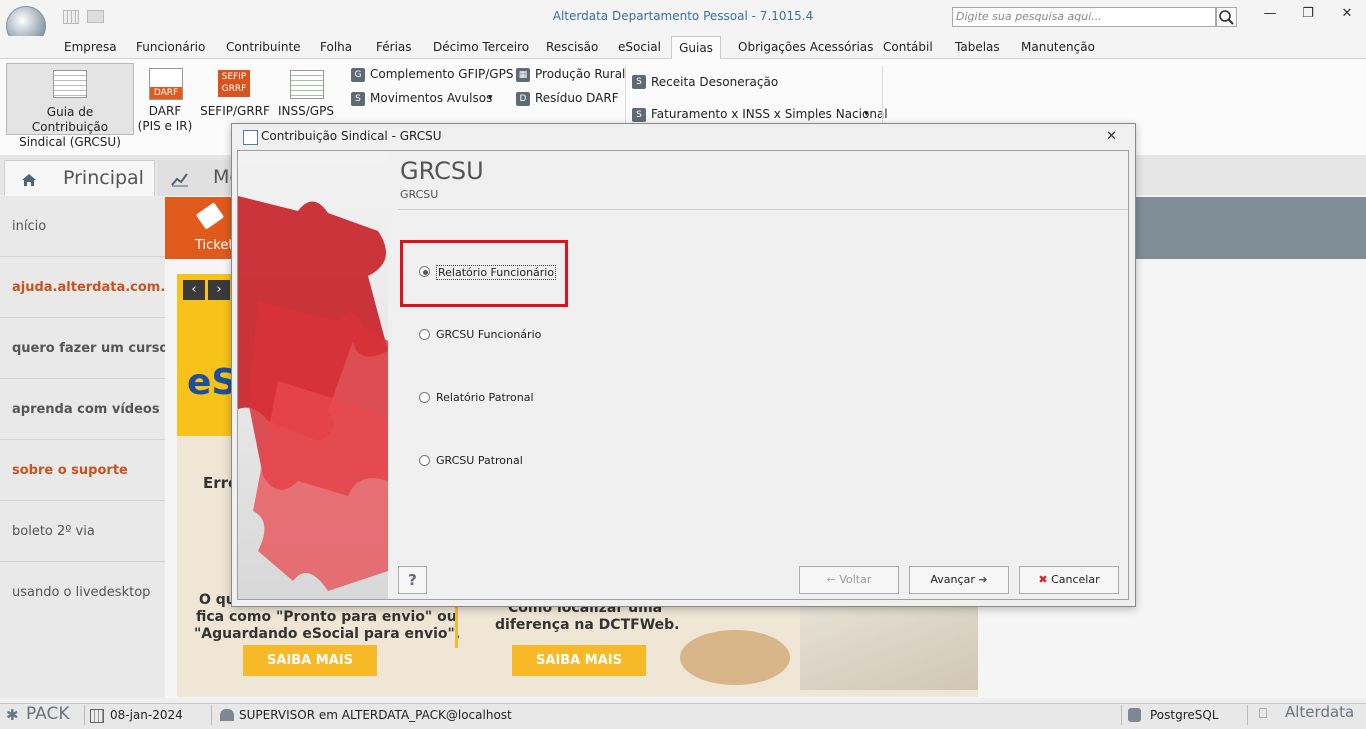 The width and height of the screenshot is (1366, 729). I want to click on menu-tabelas: Tabelas, so click(977, 47).